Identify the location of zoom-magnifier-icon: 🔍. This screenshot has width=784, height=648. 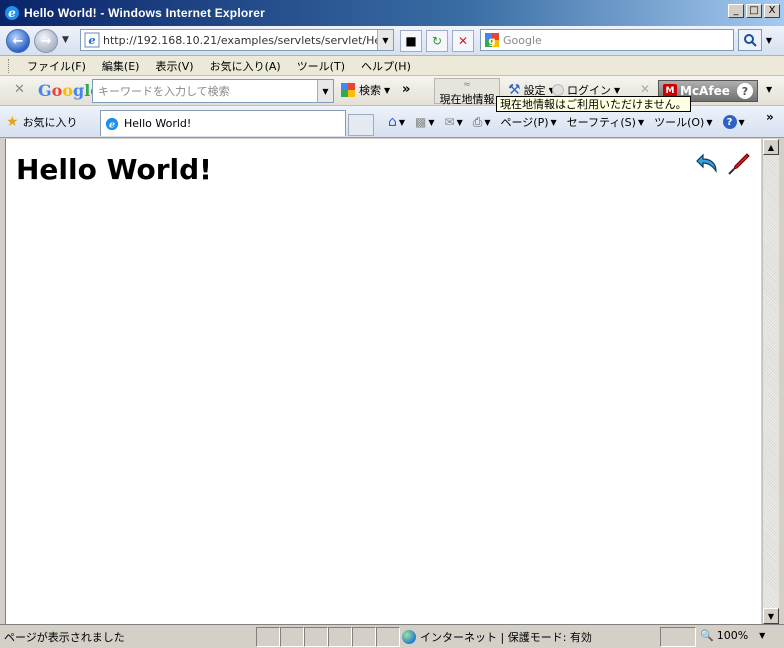
(707, 635).